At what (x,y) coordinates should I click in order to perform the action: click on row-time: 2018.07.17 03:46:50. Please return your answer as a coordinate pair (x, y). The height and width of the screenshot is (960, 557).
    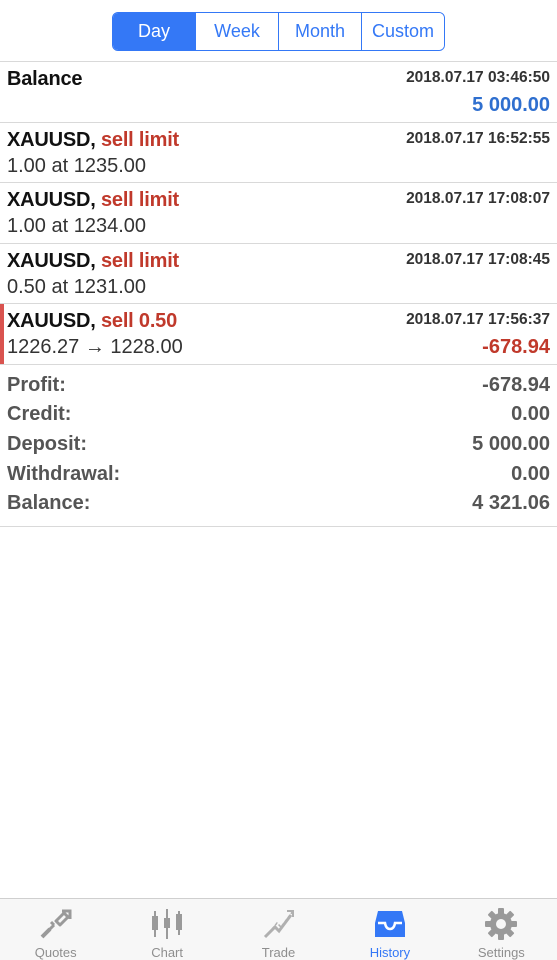
    Looking at the image, I should click on (478, 77).